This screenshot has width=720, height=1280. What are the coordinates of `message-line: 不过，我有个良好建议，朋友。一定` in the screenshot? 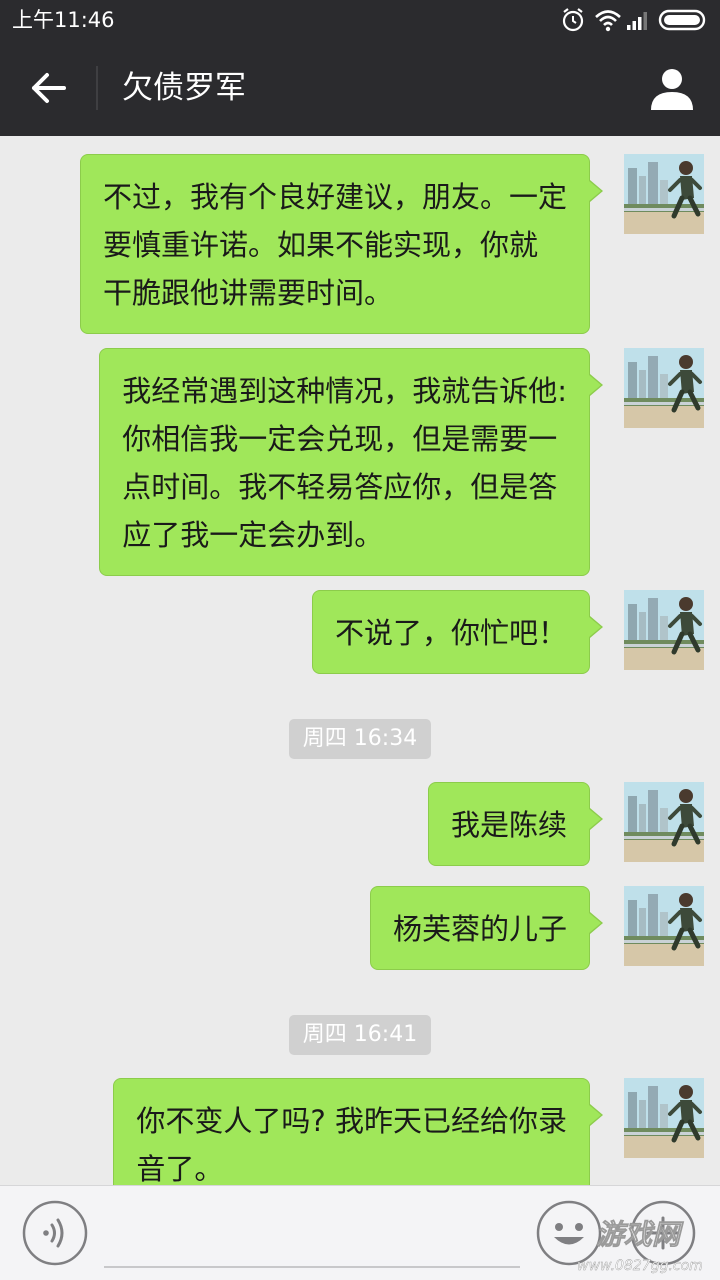 It's located at (334, 197).